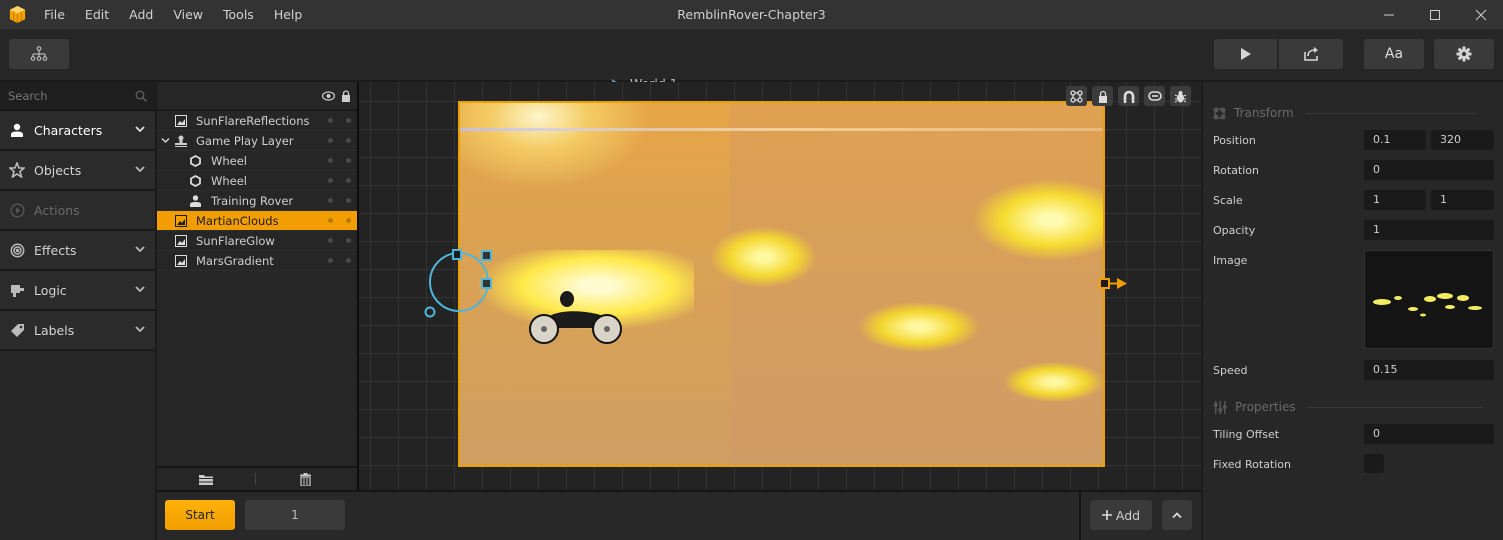 The height and width of the screenshot is (540, 1503). Describe the element at coordinates (237, 220) in the screenshot. I see `layer-name: MartianClouds` at that location.